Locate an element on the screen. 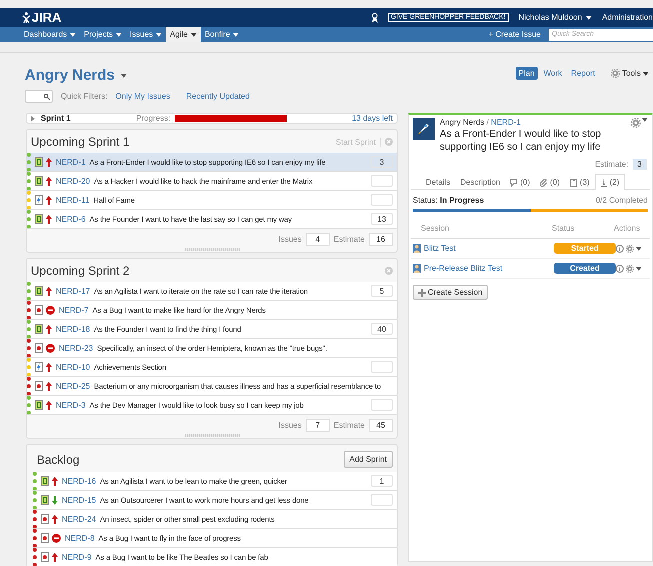  project-name: Angry Nerds is located at coordinates (462, 122).